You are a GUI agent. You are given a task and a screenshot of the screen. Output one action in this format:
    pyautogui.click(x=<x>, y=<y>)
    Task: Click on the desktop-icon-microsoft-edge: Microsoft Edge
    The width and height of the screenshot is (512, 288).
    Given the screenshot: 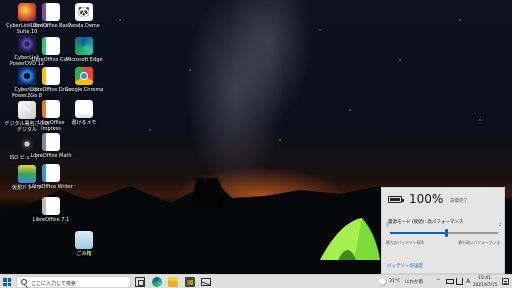 What is the action you would take?
    pyautogui.click(x=84, y=50)
    